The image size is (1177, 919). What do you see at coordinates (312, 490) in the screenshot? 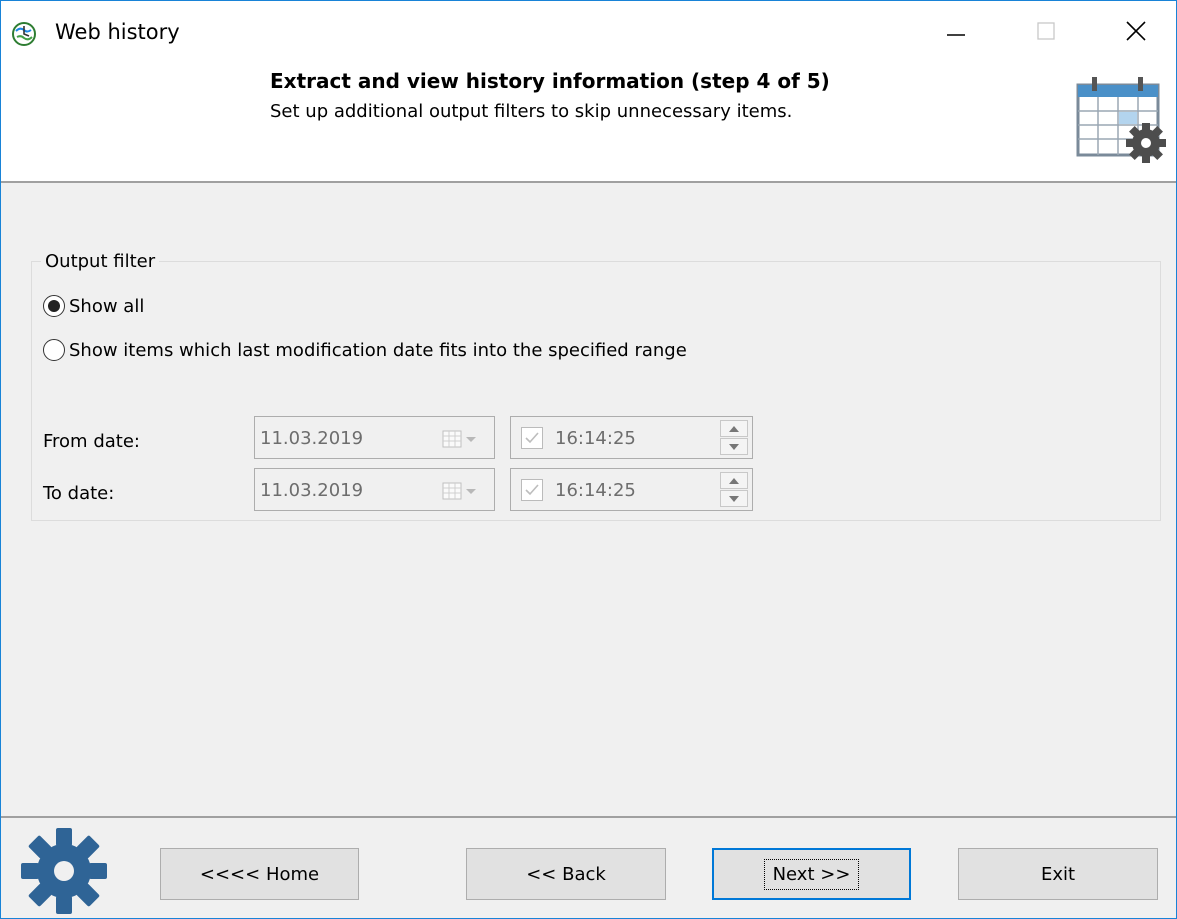
I see `to-date-value: 11.03.2019` at bounding box center [312, 490].